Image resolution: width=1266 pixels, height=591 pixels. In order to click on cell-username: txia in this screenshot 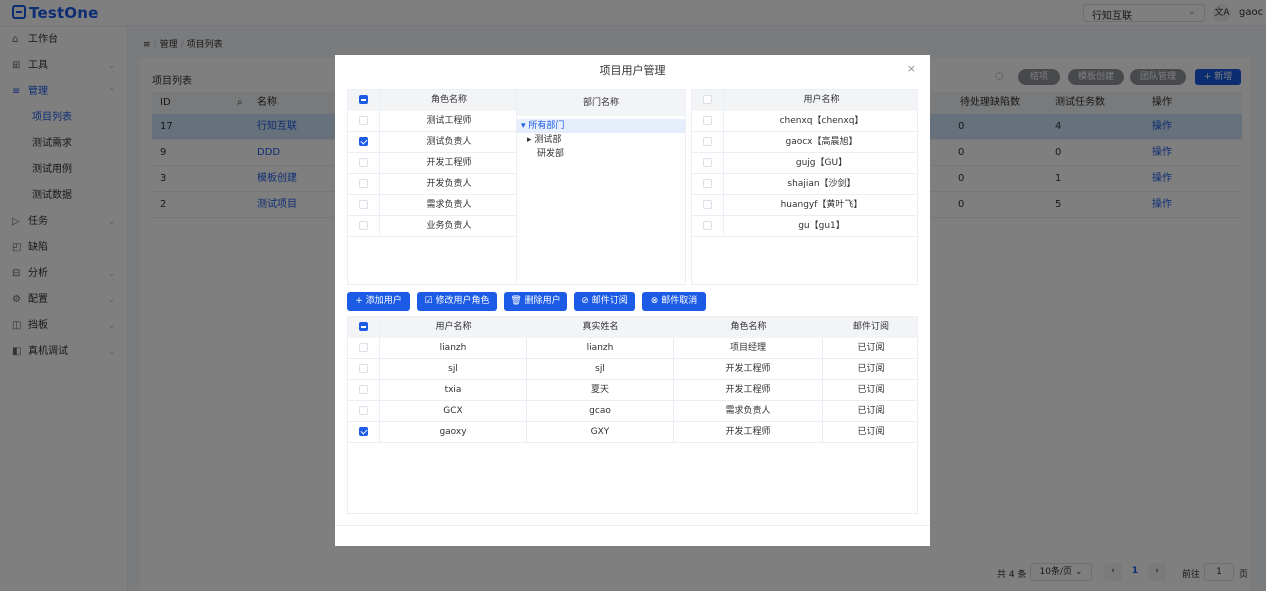, I will do `click(453, 390)`.